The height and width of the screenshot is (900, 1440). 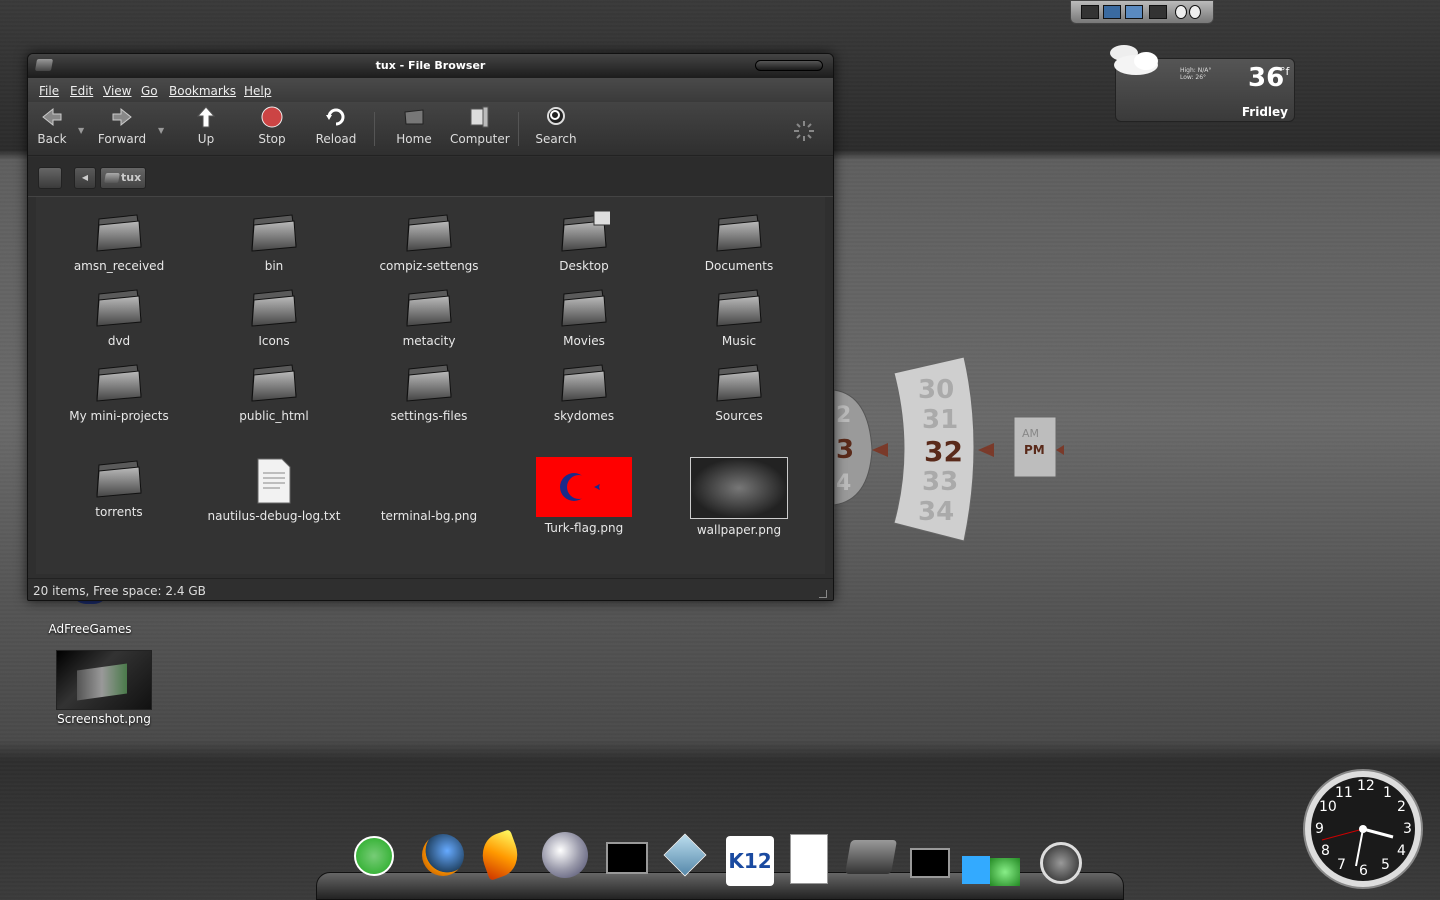 I want to click on weather-high-low: High: N/A° Low: 26°, so click(x=1196, y=74).